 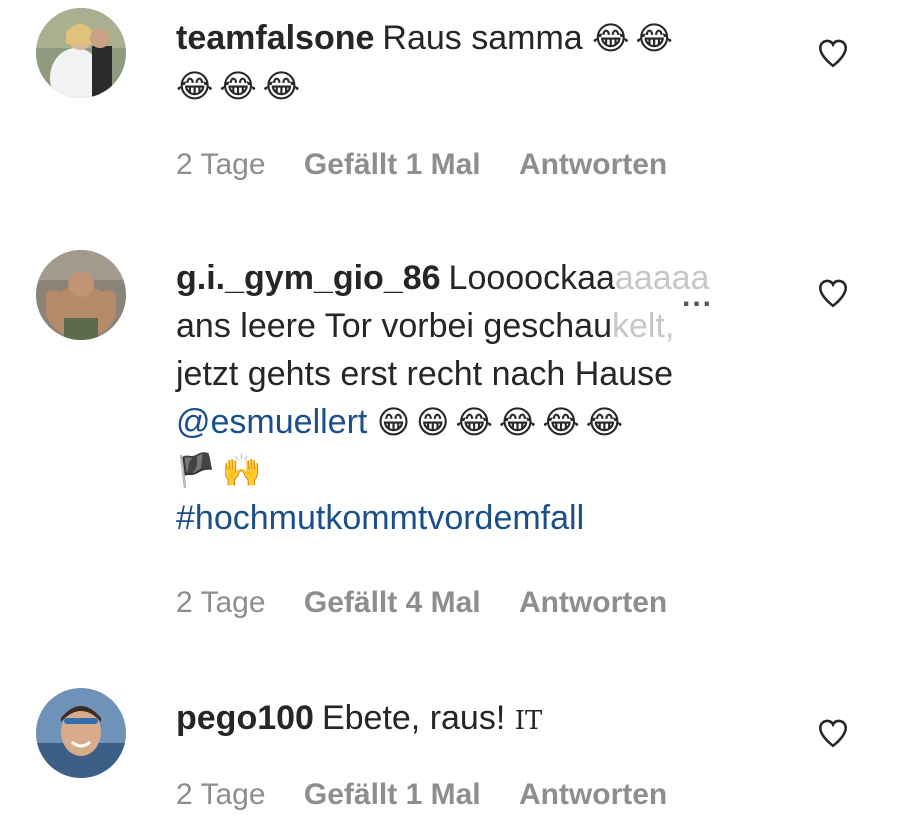 What do you see at coordinates (245, 718) in the screenshot?
I see `username: pego100` at bounding box center [245, 718].